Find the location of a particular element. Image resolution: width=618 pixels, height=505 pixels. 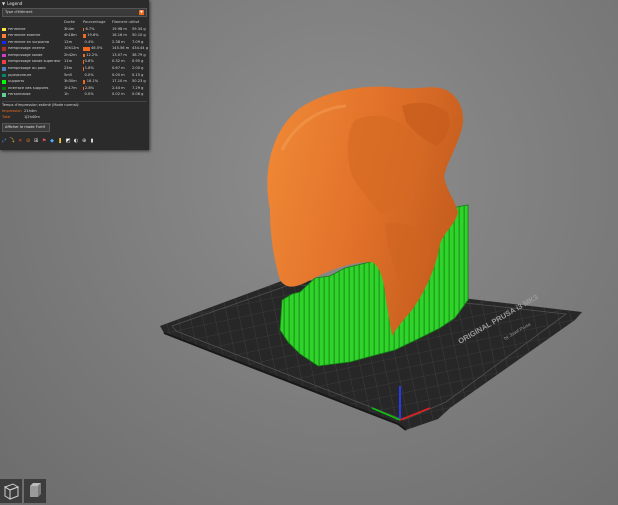

feature-time: 4h18m is located at coordinates (70, 35).